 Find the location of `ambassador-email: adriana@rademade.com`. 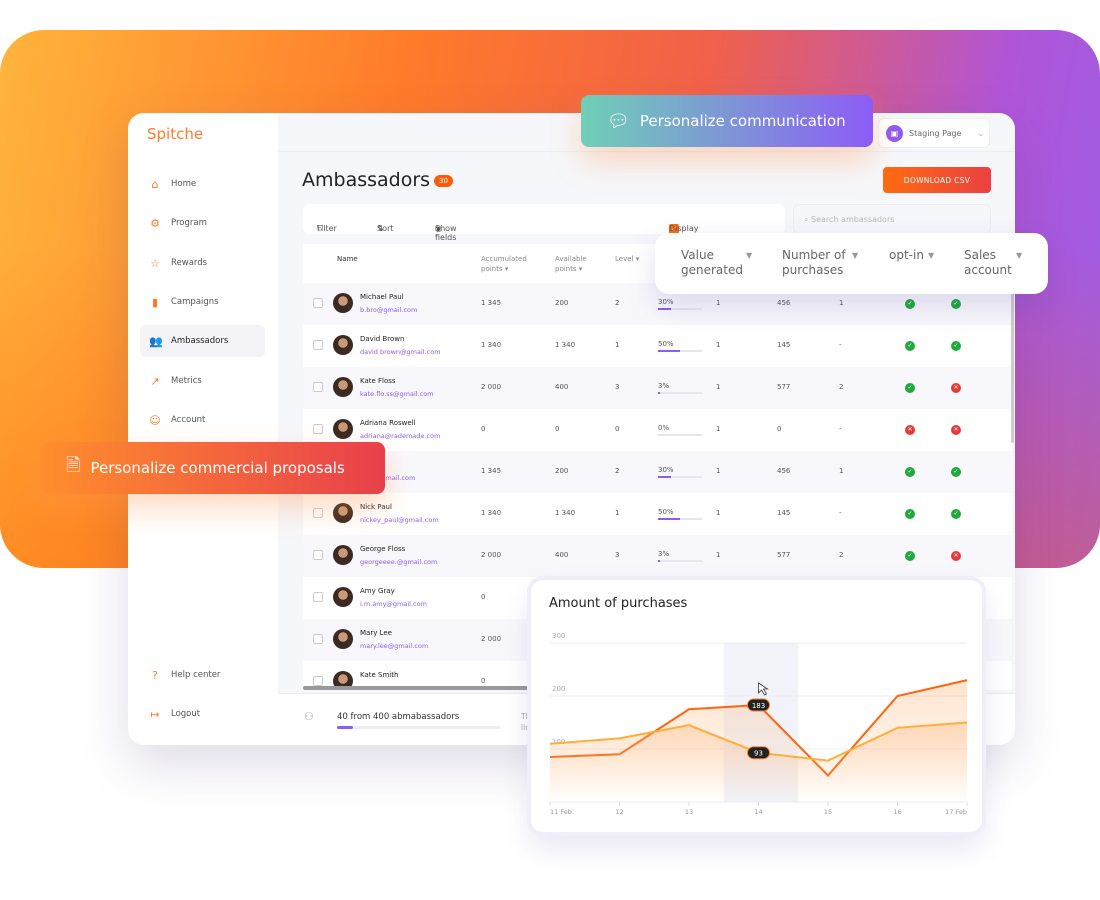

ambassador-email: adriana@rademade.com is located at coordinates (400, 436).